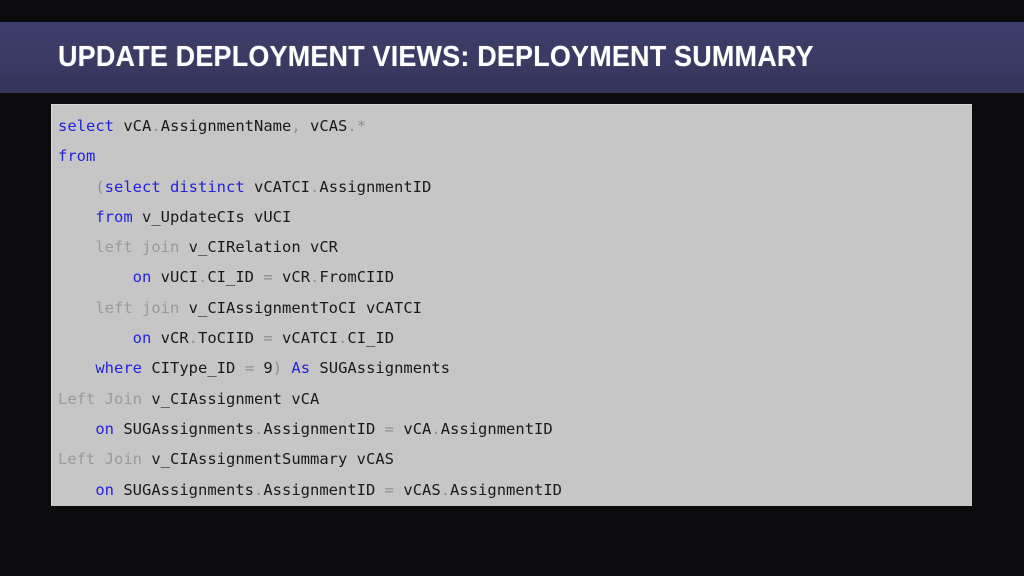 Image resolution: width=1024 pixels, height=576 pixels. Describe the element at coordinates (515, 126) in the screenshot. I see `code-line: select vCA.AssignmentName, vCAS.*` at that location.